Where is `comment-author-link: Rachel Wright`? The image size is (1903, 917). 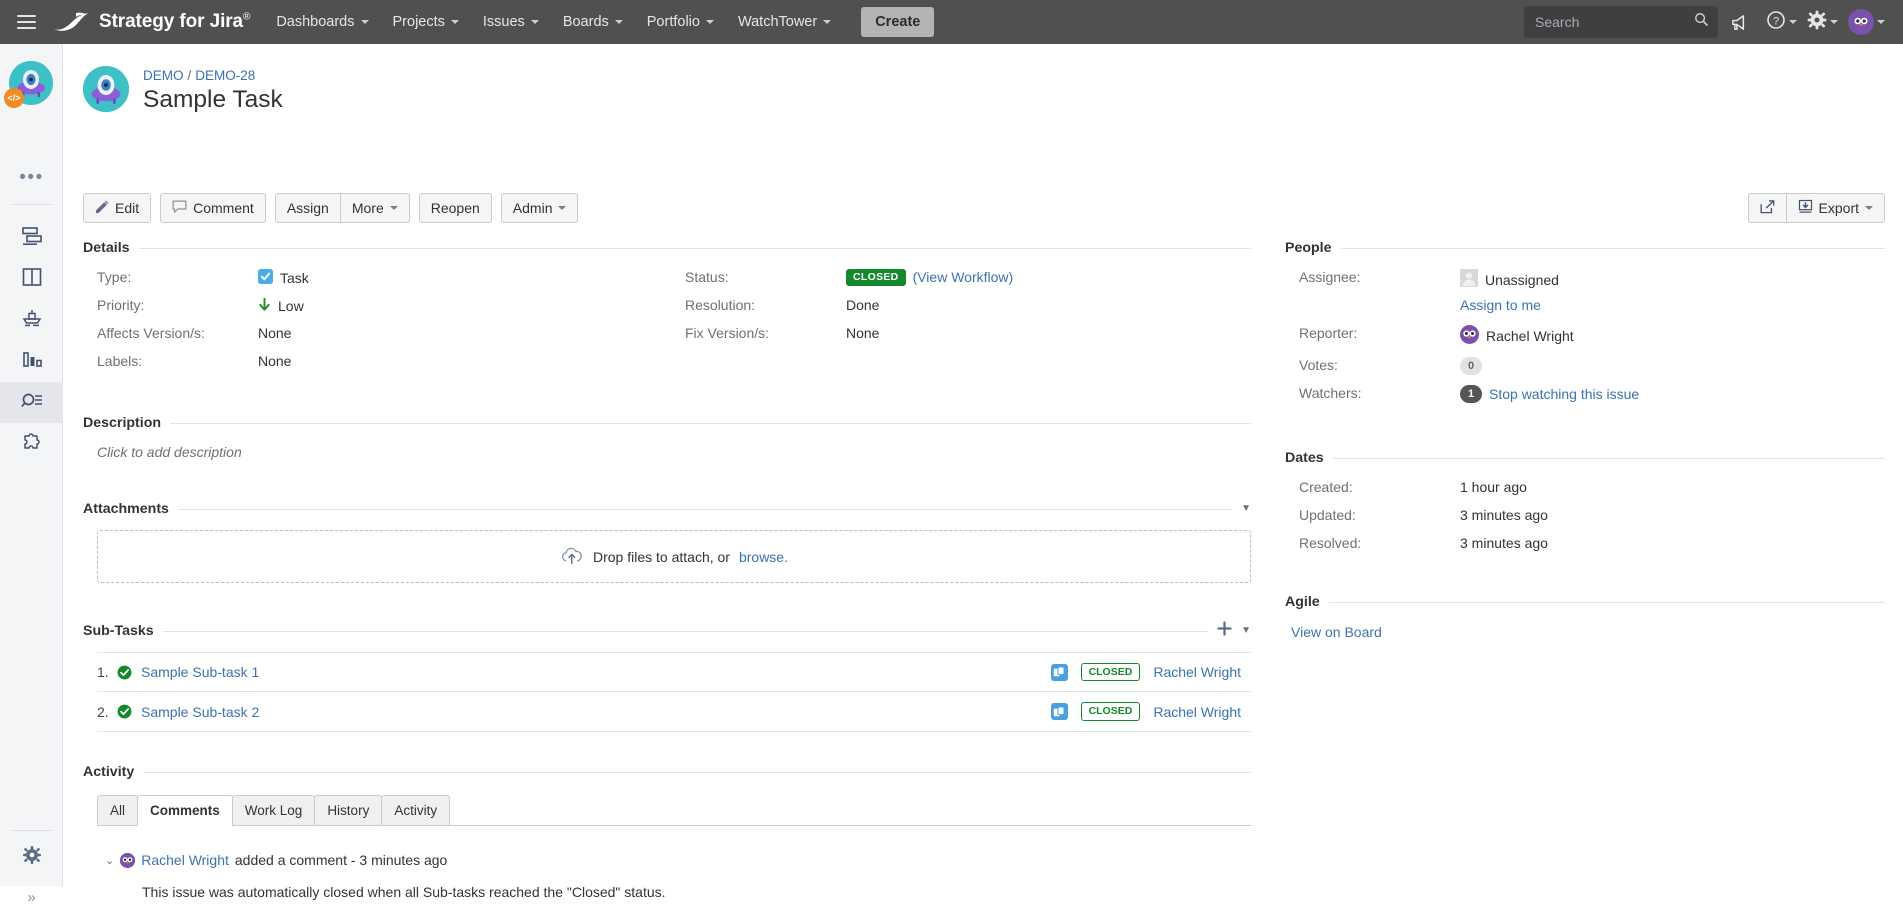
comment-author-link: Rachel Wright is located at coordinates (185, 860).